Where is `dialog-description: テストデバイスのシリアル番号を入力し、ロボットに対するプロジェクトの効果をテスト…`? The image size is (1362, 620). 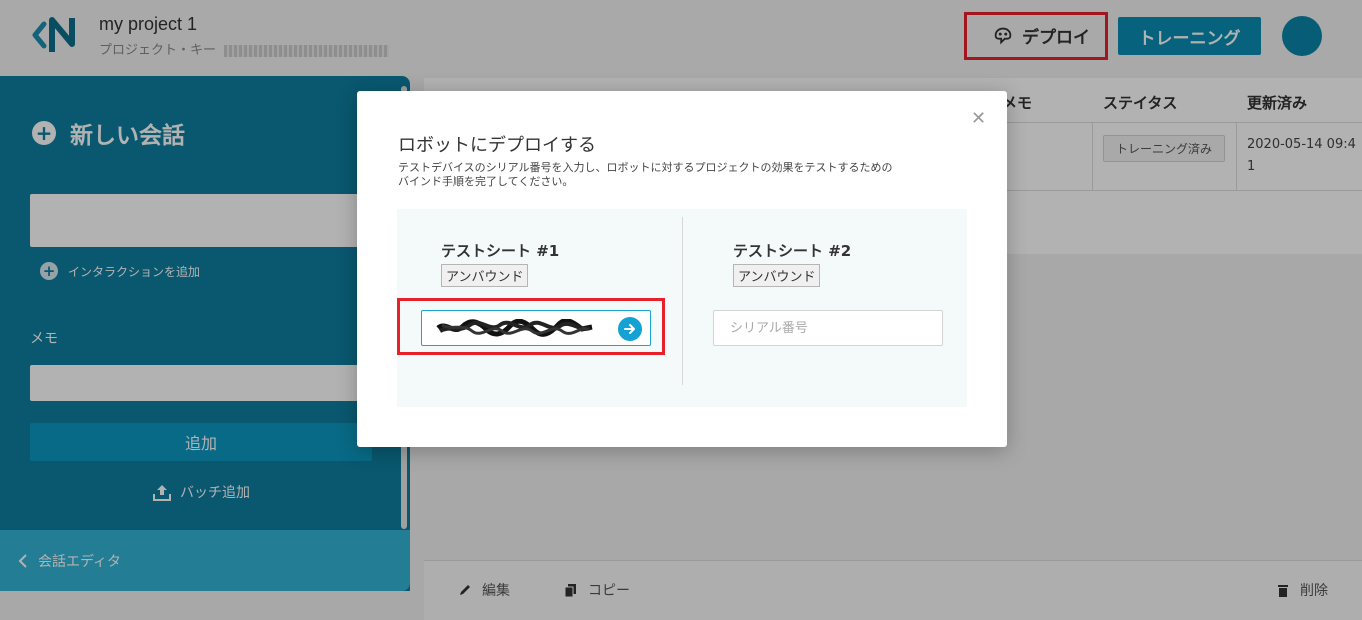 dialog-description: テストデバイスのシリアル番号を入力し、ロボットに対するプロジェクトの効果をテスト… is located at coordinates (645, 174).